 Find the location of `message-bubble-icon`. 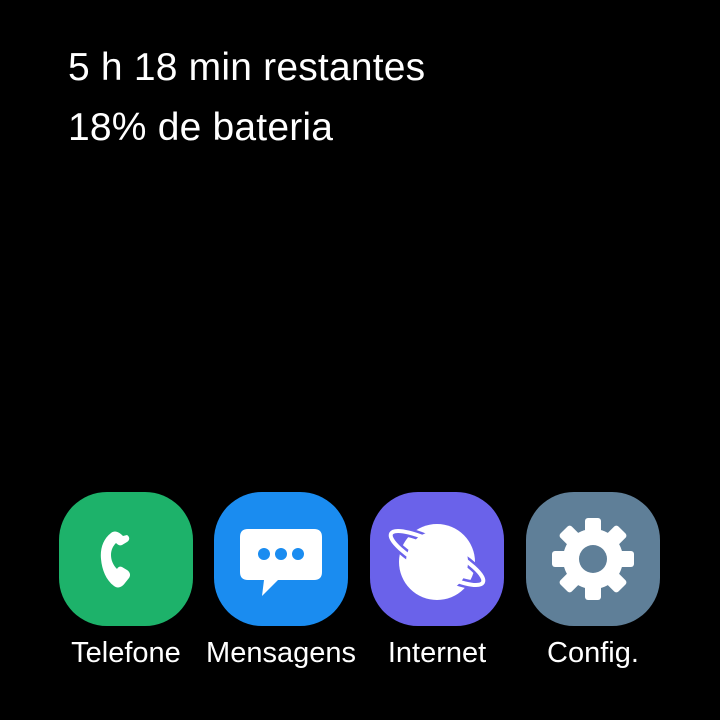

message-bubble-icon is located at coordinates (281, 559).